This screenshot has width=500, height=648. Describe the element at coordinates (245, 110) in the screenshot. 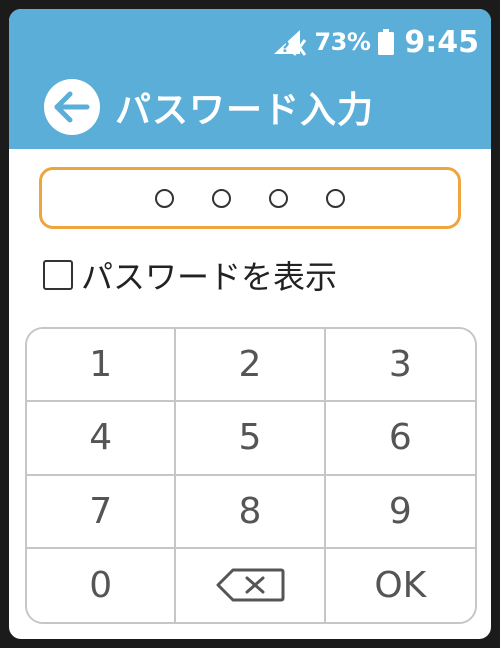

I see `page-title: パスワード入力` at that location.